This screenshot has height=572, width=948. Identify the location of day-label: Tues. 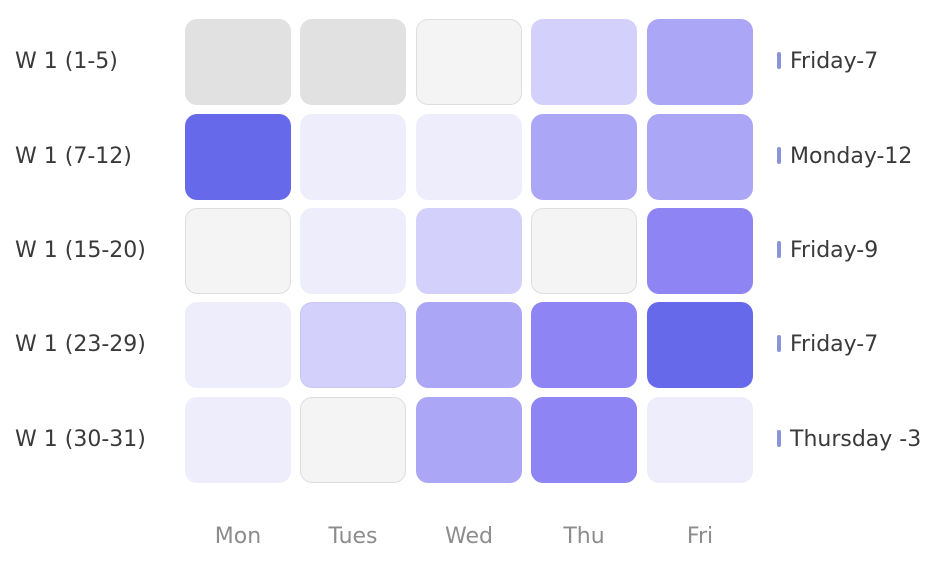
(353, 536).